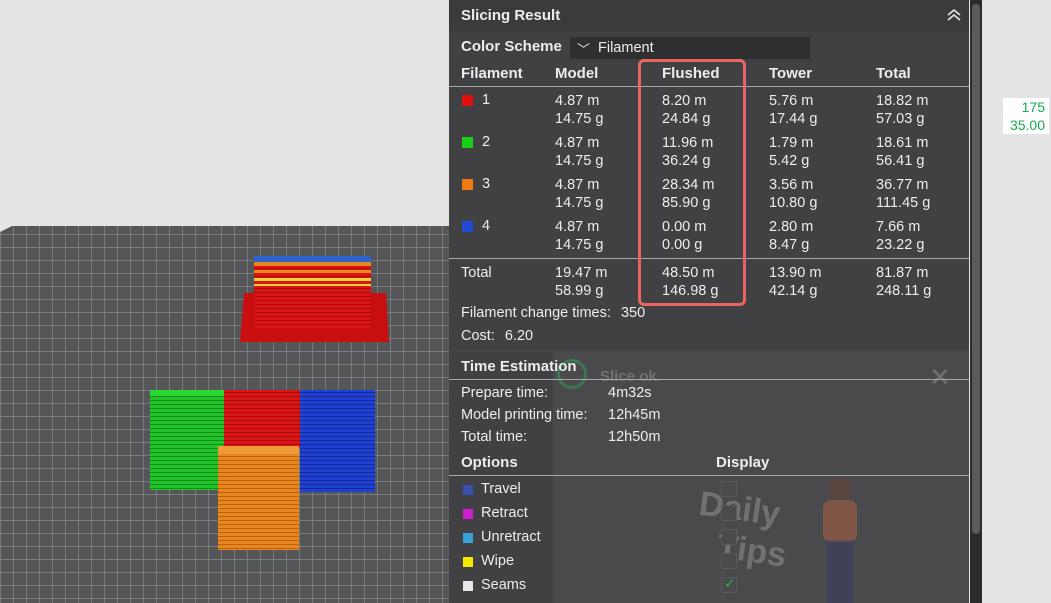 The width and height of the screenshot is (1051, 603). I want to click on panel-title: Slicing Result, so click(511, 15).